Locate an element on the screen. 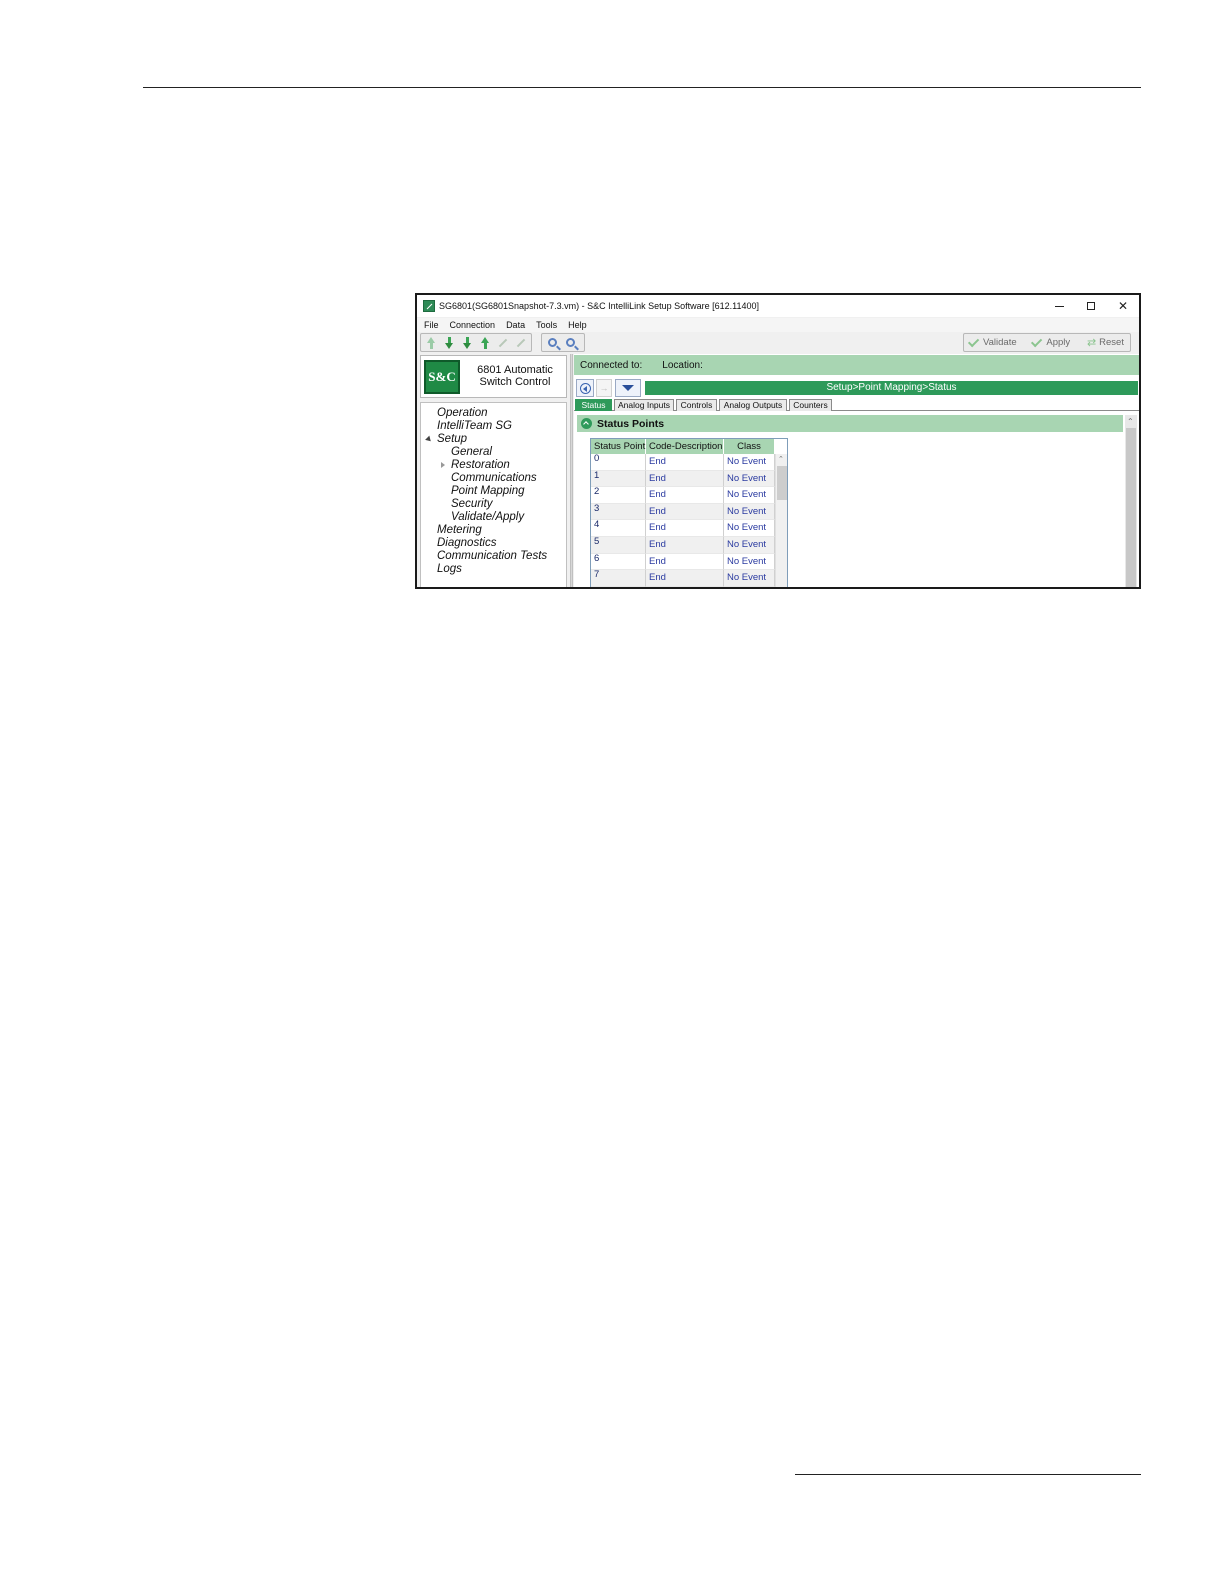 This screenshot has height=1584, width=1224. download-icon is located at coordinates (449, 343).